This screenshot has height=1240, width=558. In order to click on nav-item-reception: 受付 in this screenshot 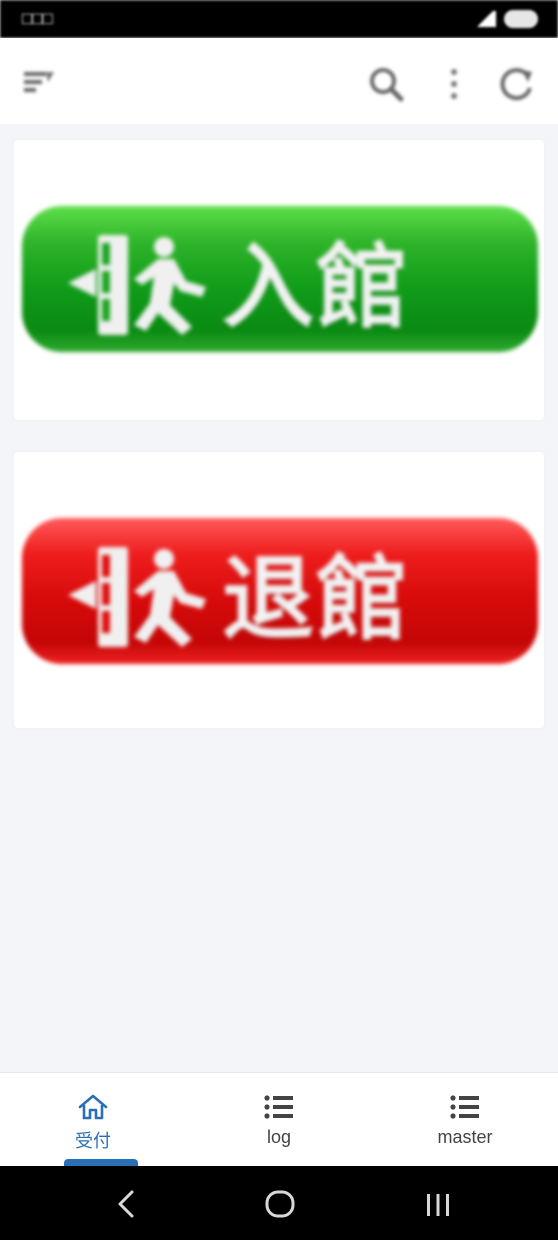, I will do `click(93, 1120)`.